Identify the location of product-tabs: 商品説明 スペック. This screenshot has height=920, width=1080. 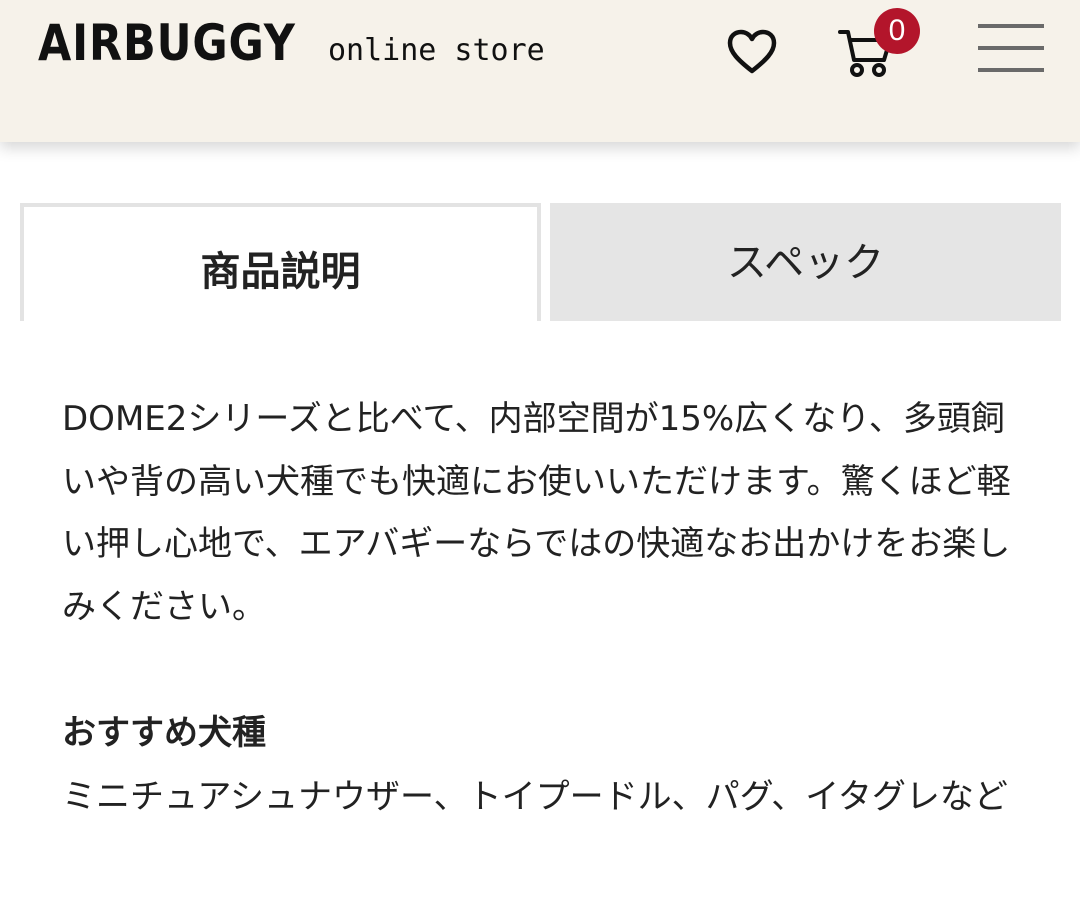
(540, 262).